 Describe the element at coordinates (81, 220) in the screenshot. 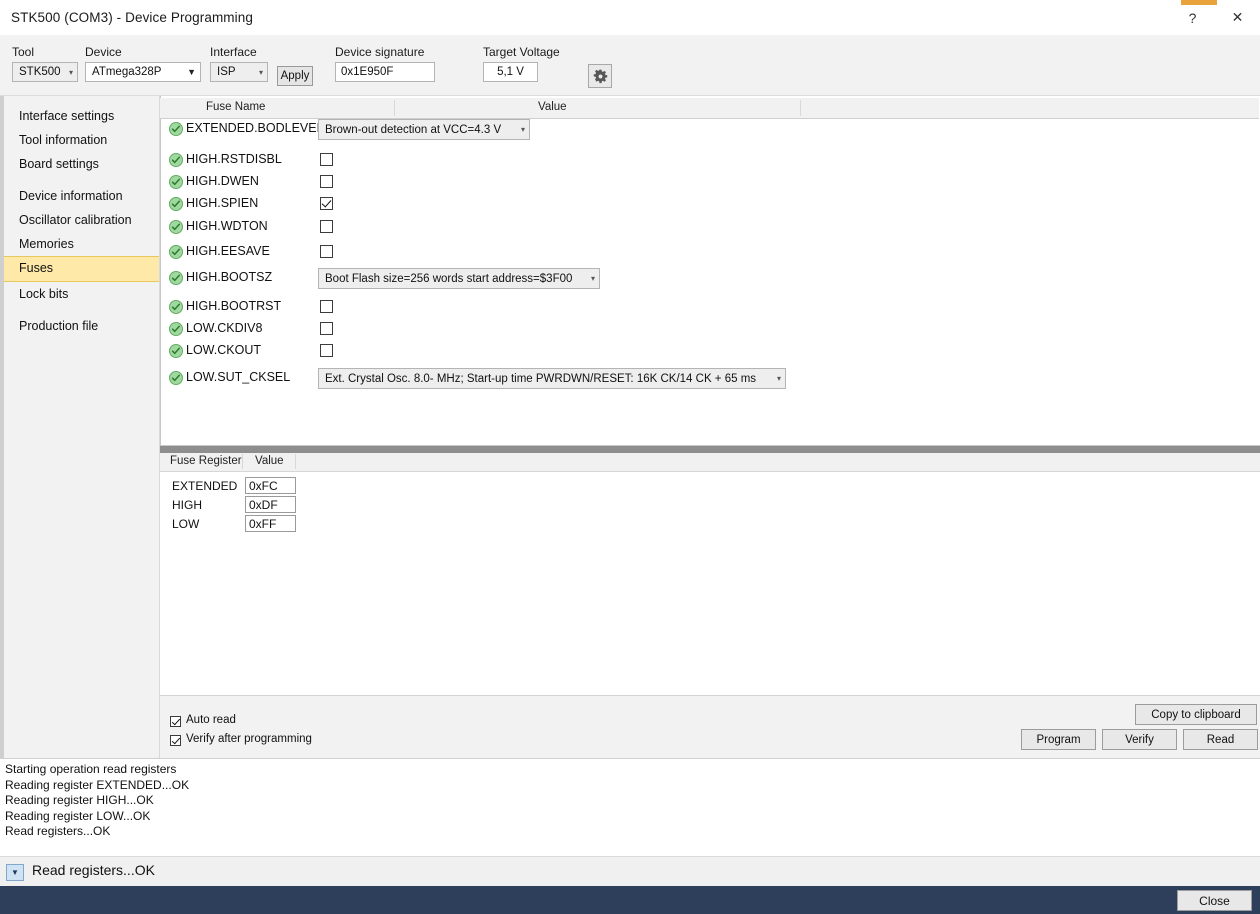

I see `sidebar-item-oscillator-calibration: Oscillator calibration` at that location.